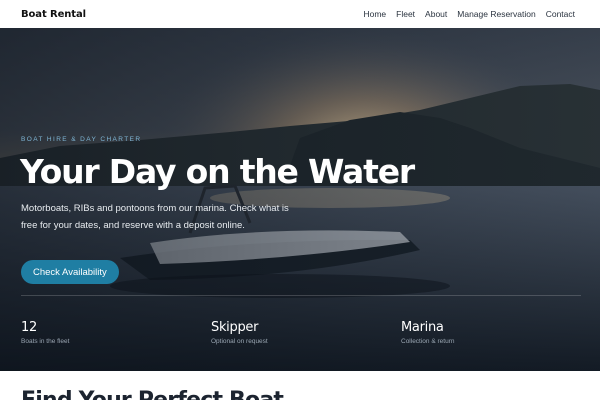  Describe the element at coordinates (428, 341) in the screenshot. I see `stat-caption: Collection & return` at that location.